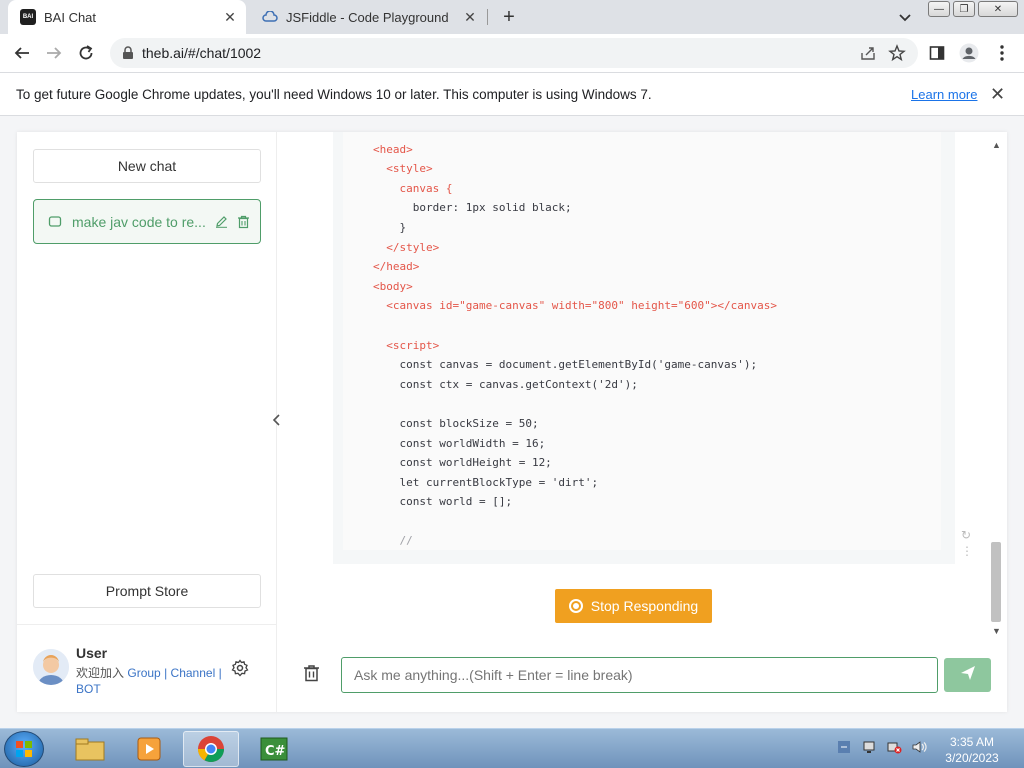 The width and height of the screenshot is (1024, 768). What do you see at coordinates (128, 55) in the screenshot?
I see `lock-icon` at bounding box center [128, 55].